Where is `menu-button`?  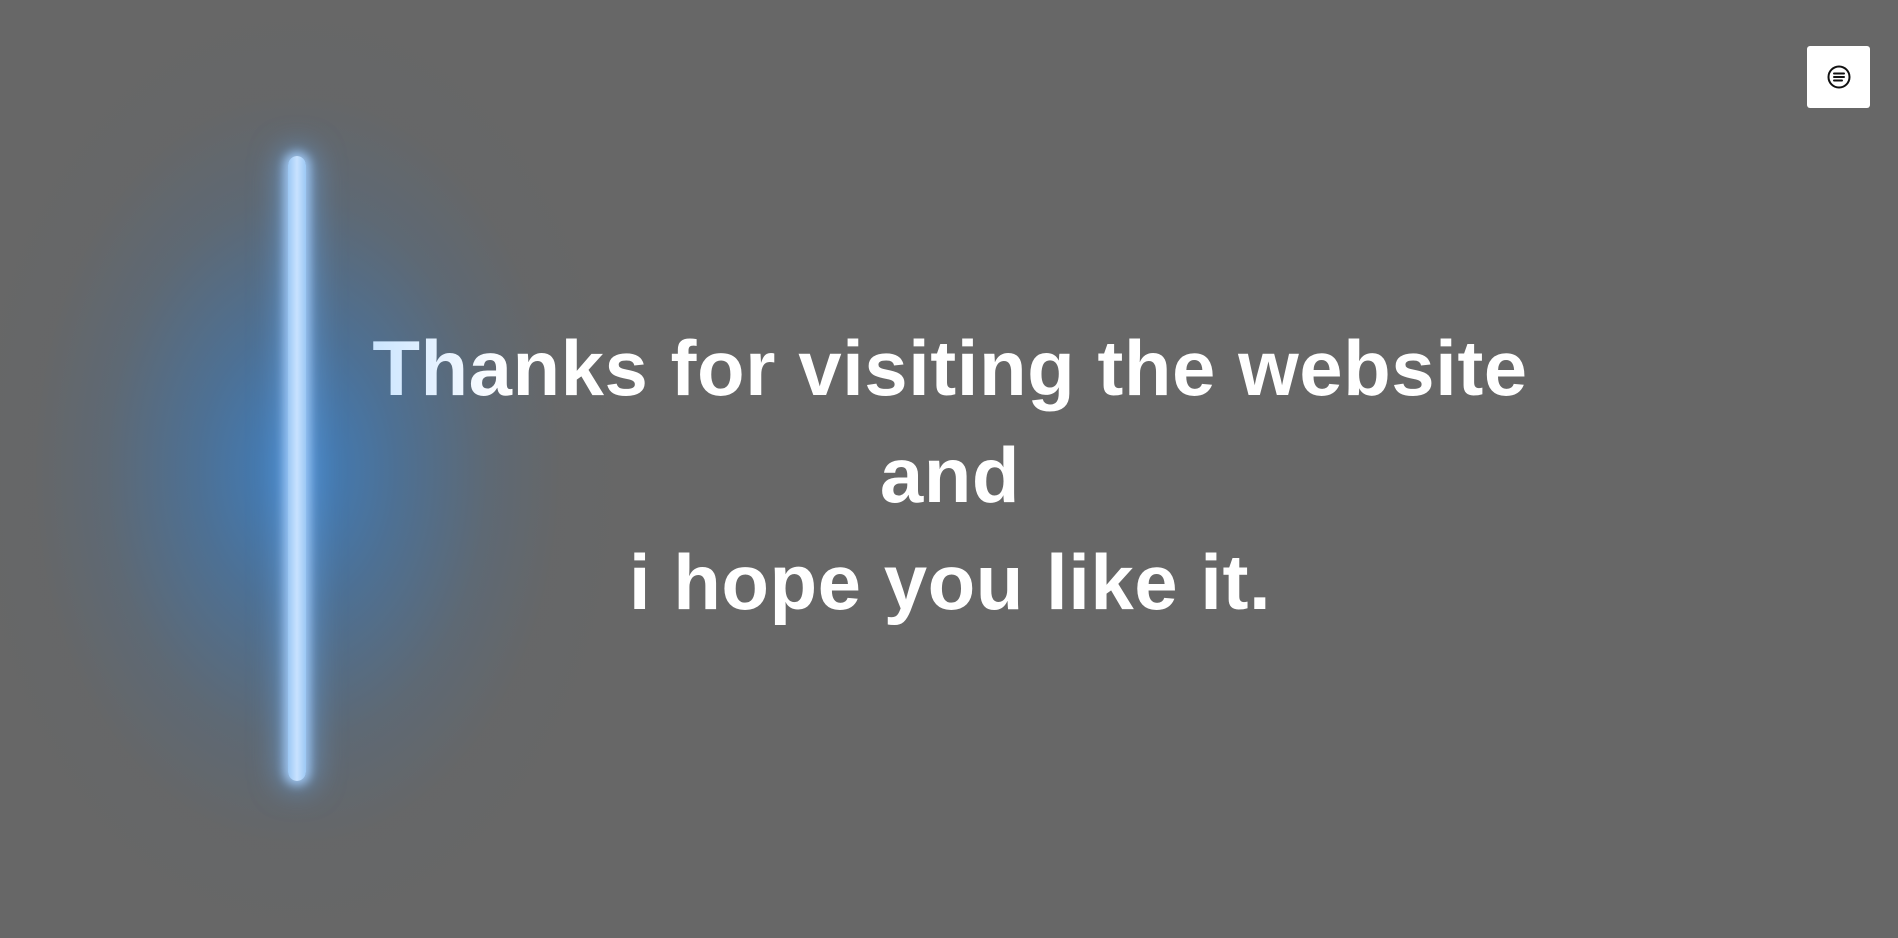
menu-button is located at coordinates (1838, 77).